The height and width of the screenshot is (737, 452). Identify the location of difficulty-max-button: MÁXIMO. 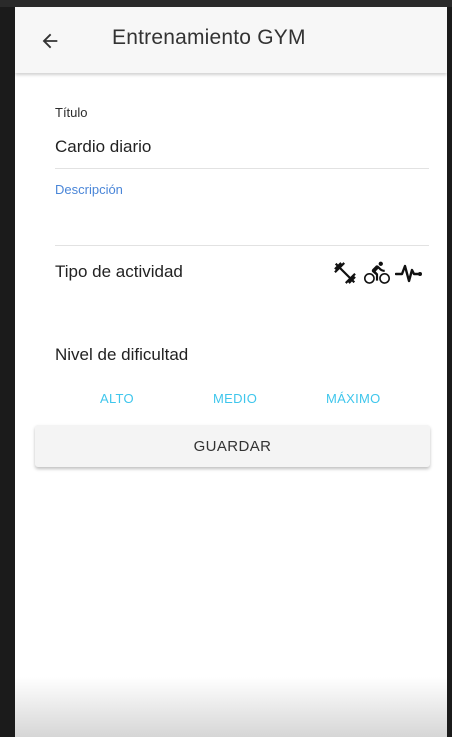
(353, 398).